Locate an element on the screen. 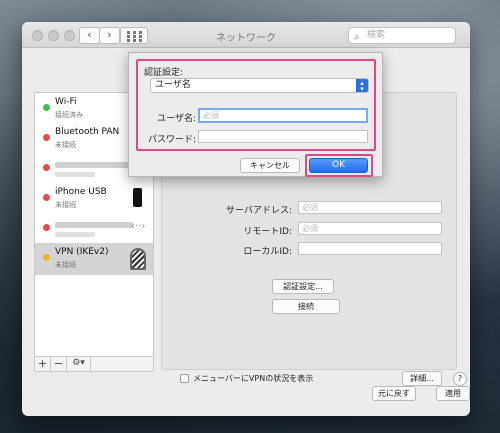  gear-icon: ⚙︎▾ is located at coordinates (79, 364).